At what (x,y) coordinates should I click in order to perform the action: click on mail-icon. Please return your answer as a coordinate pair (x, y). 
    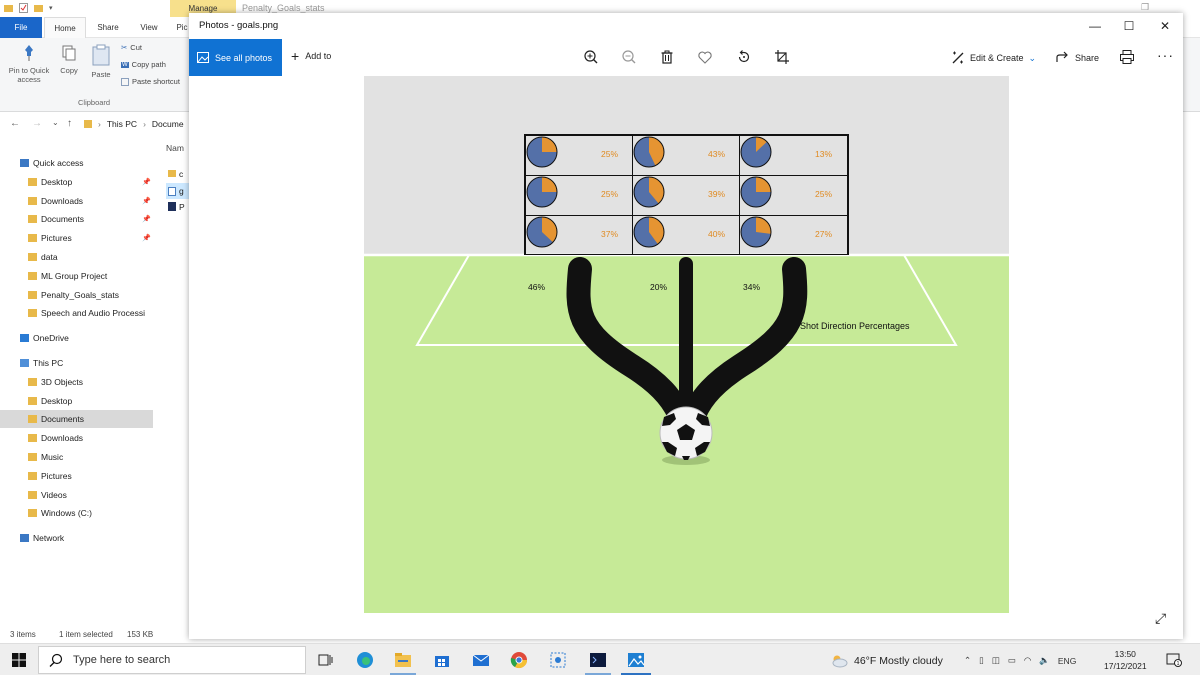
    Looking at the image, I should click on (481, 660).